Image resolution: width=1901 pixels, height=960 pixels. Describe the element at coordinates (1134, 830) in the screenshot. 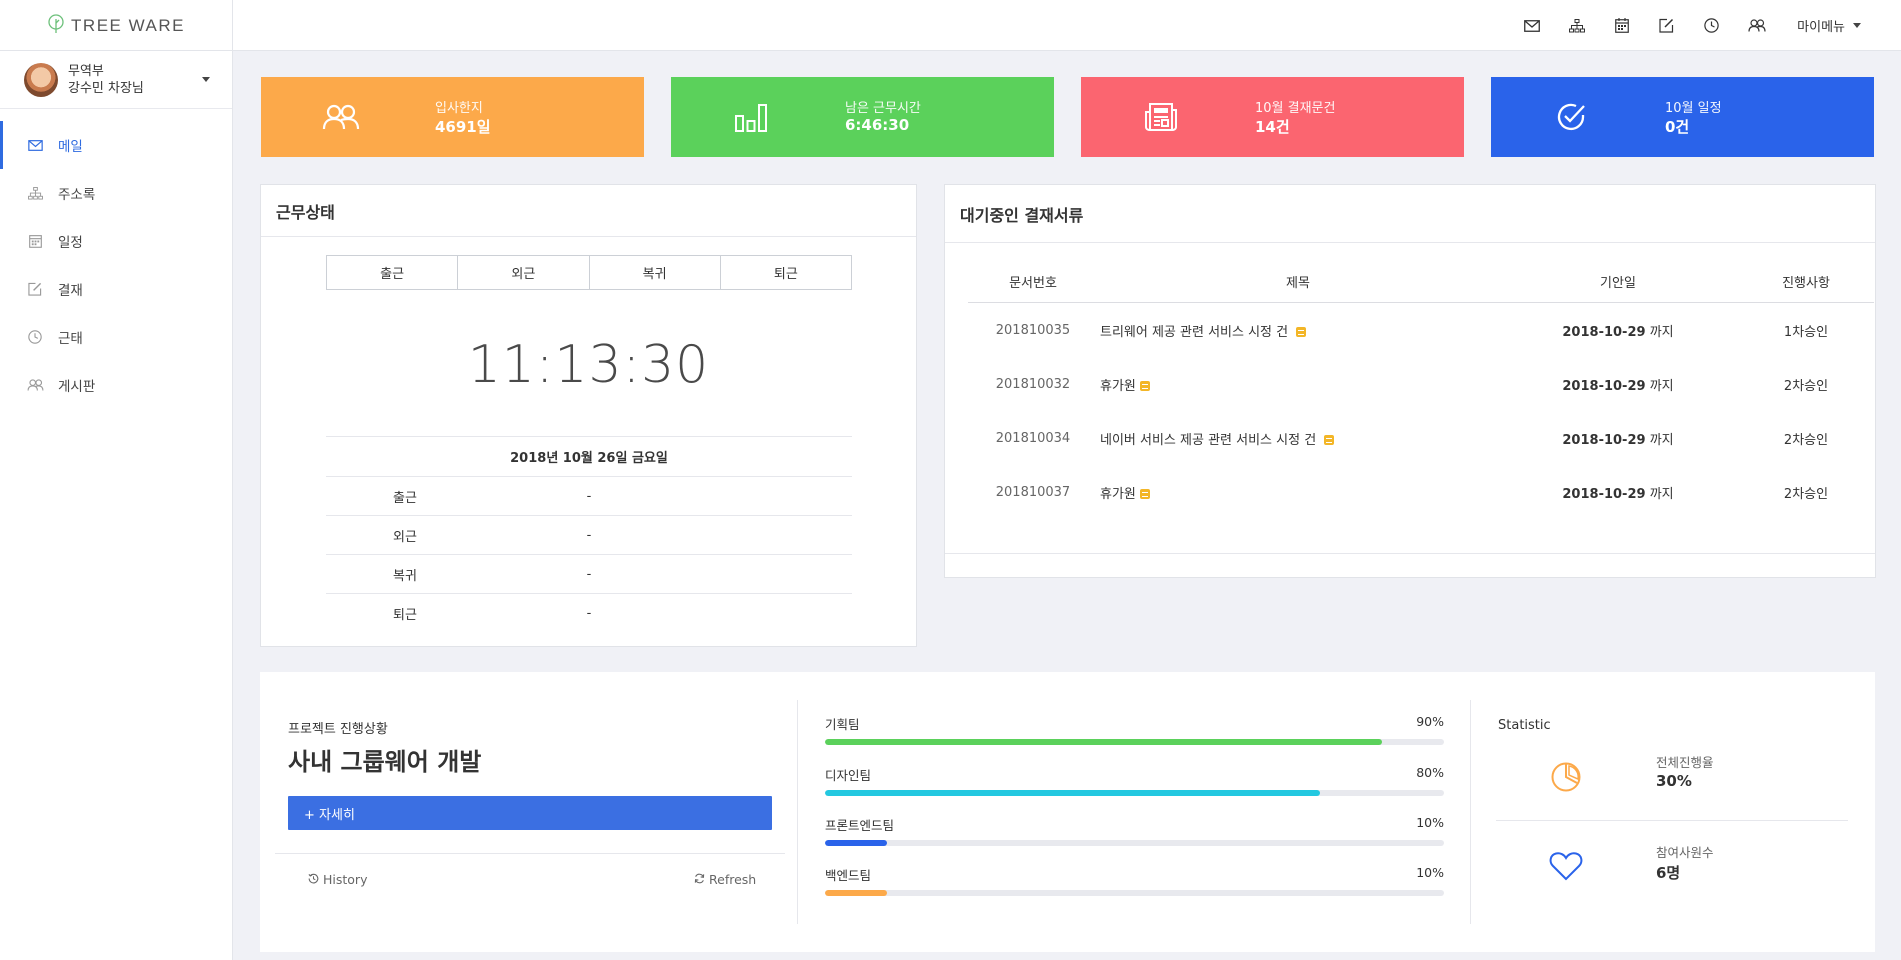

I see `progress-frontend: 프론트엔드팀 10%` at that location.